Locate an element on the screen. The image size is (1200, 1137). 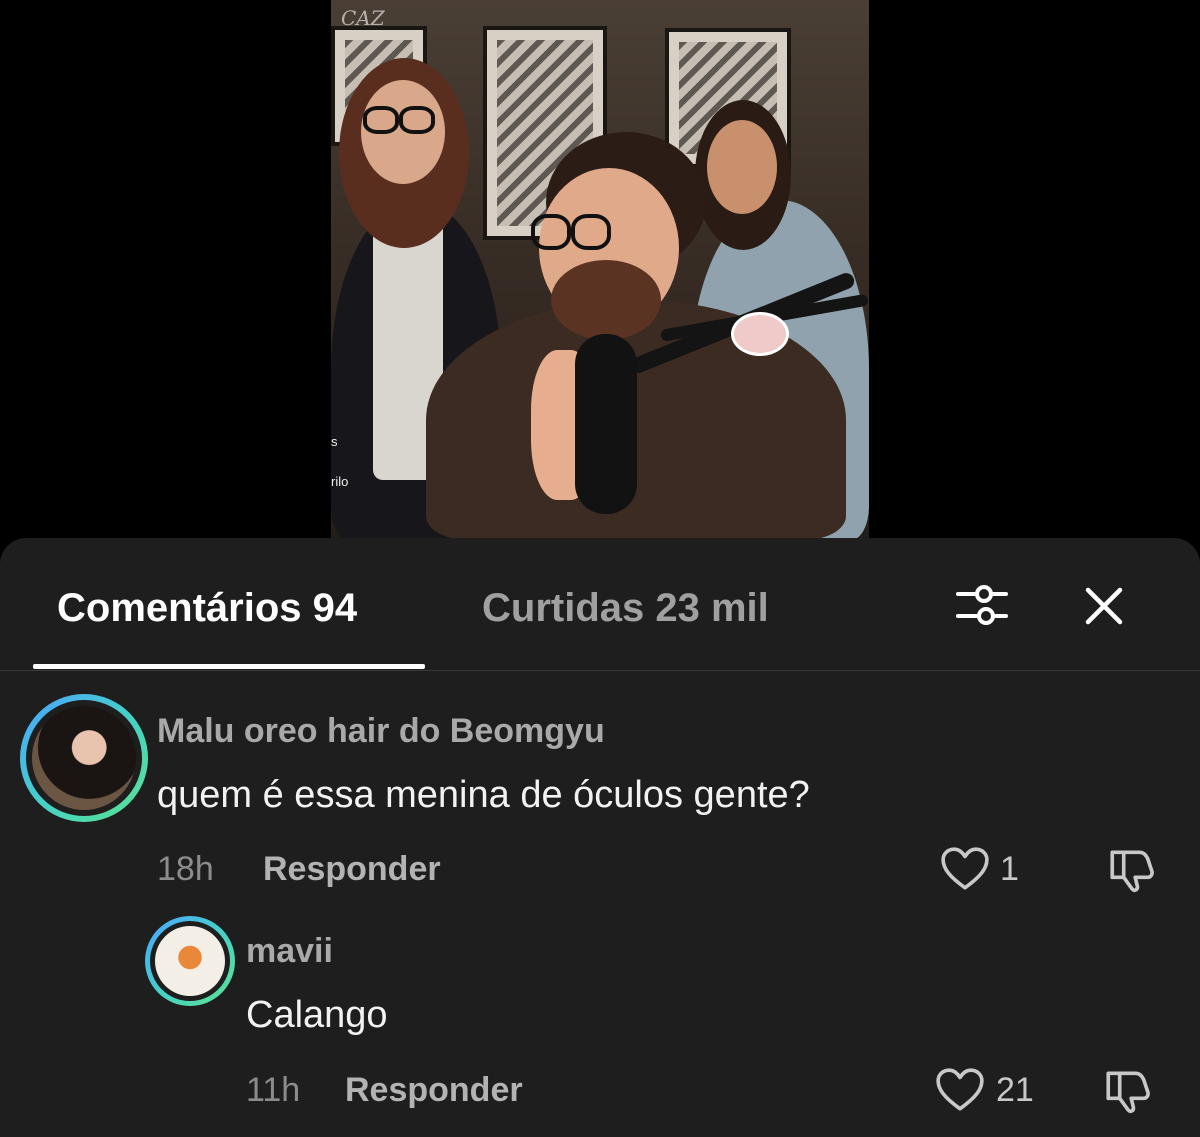
video-side-text: rilo is located at coordinates (340, 481).